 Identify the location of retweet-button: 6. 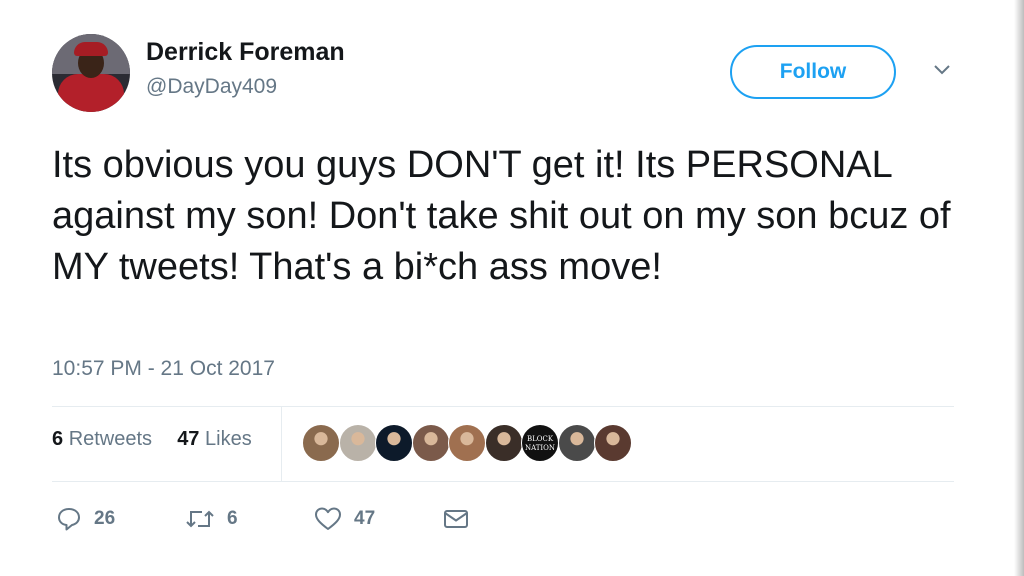
(211, 519).